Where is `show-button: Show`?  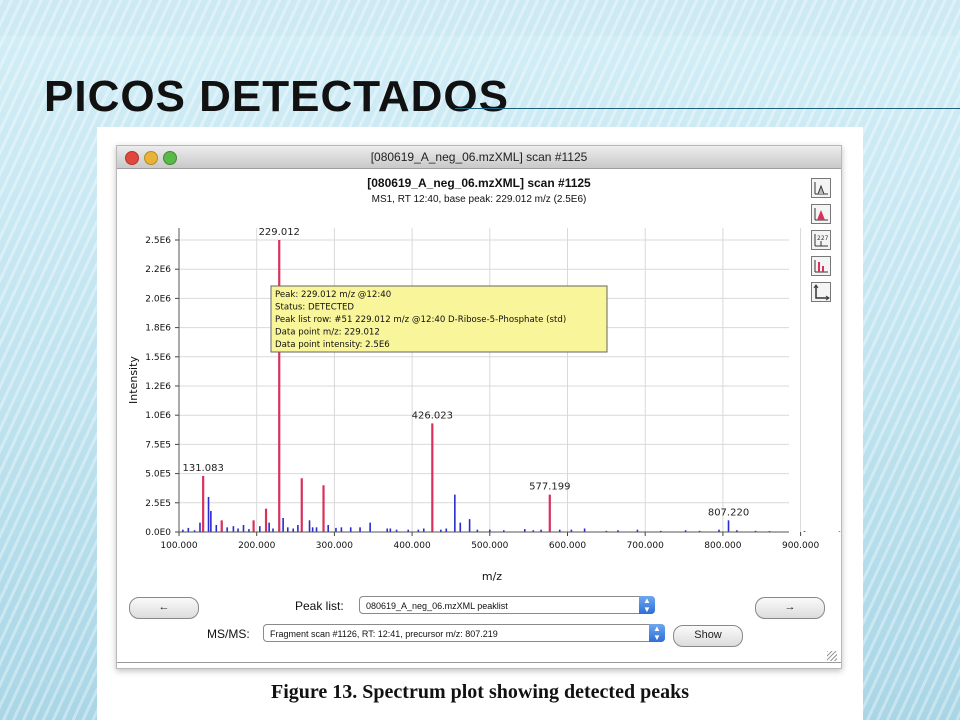 show-button: Show is located at coordinates (708, 636).